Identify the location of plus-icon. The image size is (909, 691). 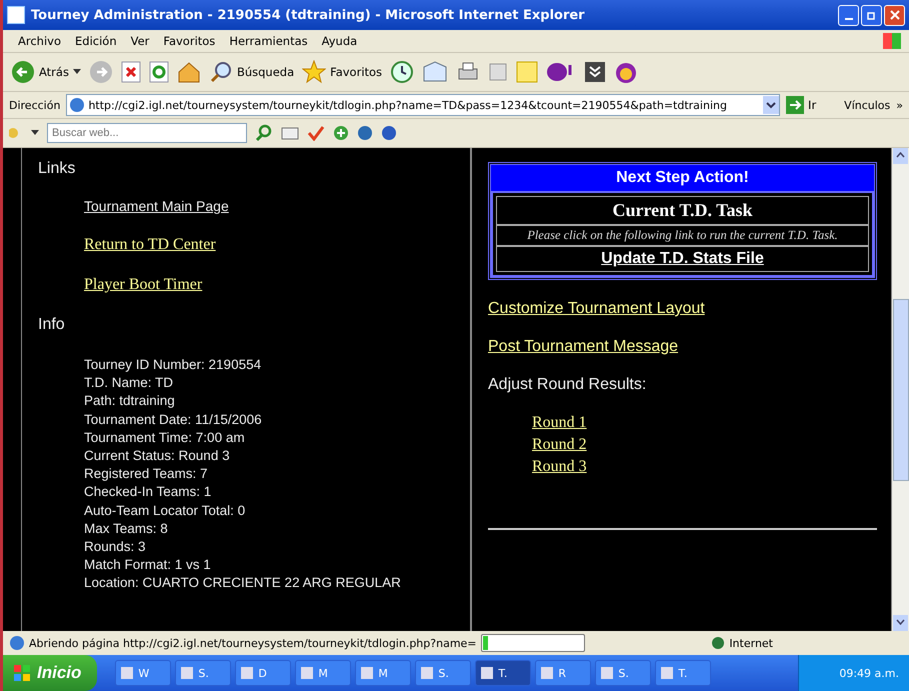
(341, 133).